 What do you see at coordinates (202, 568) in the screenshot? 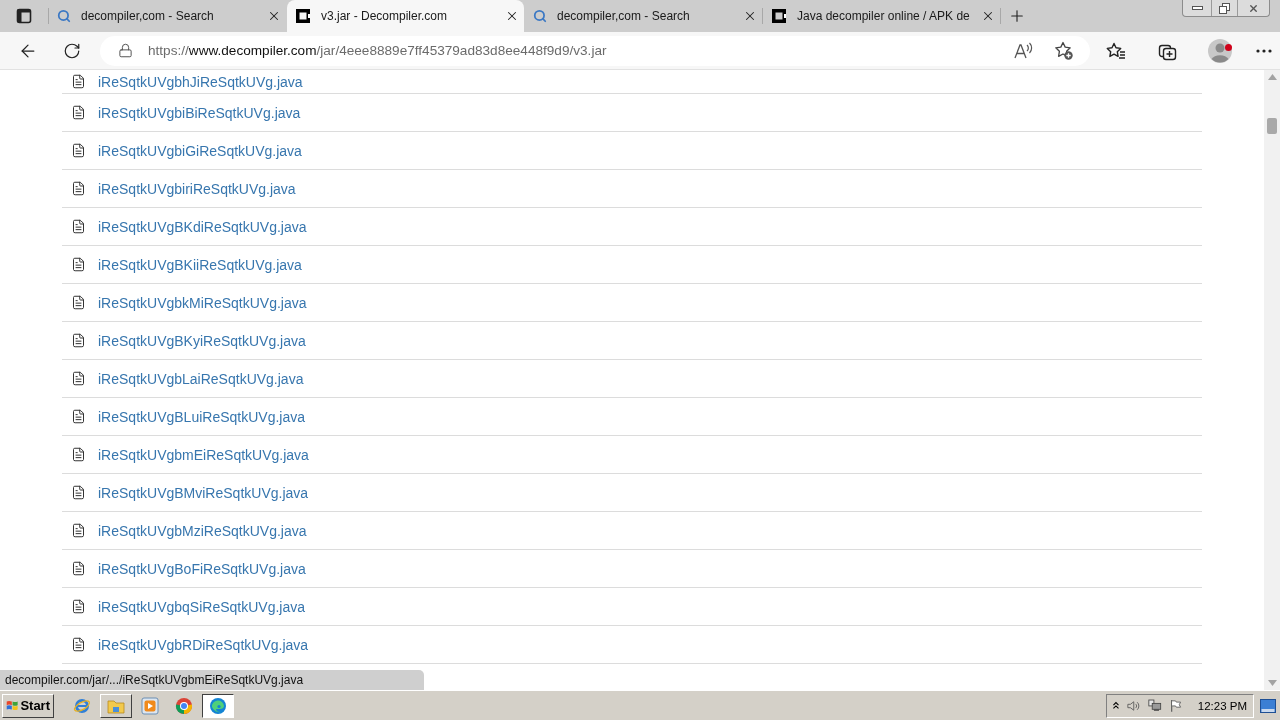
I see `file-link: iReSqtkUVgBoFiReSqtkUVg.java` at bounding box center [202, 568].